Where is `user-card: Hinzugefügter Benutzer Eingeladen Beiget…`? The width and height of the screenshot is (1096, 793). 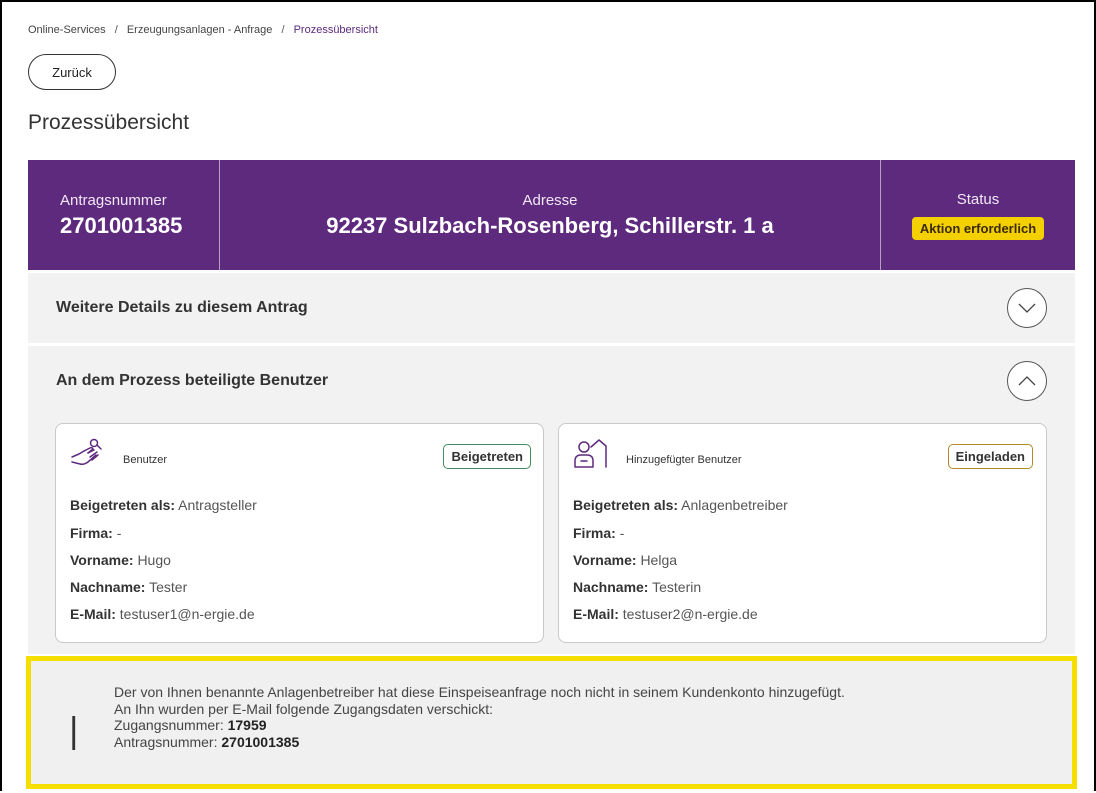
user-card: Hinzugefügter Benutzer Eingeladen Beiget… is located at coordinates (802, 533).